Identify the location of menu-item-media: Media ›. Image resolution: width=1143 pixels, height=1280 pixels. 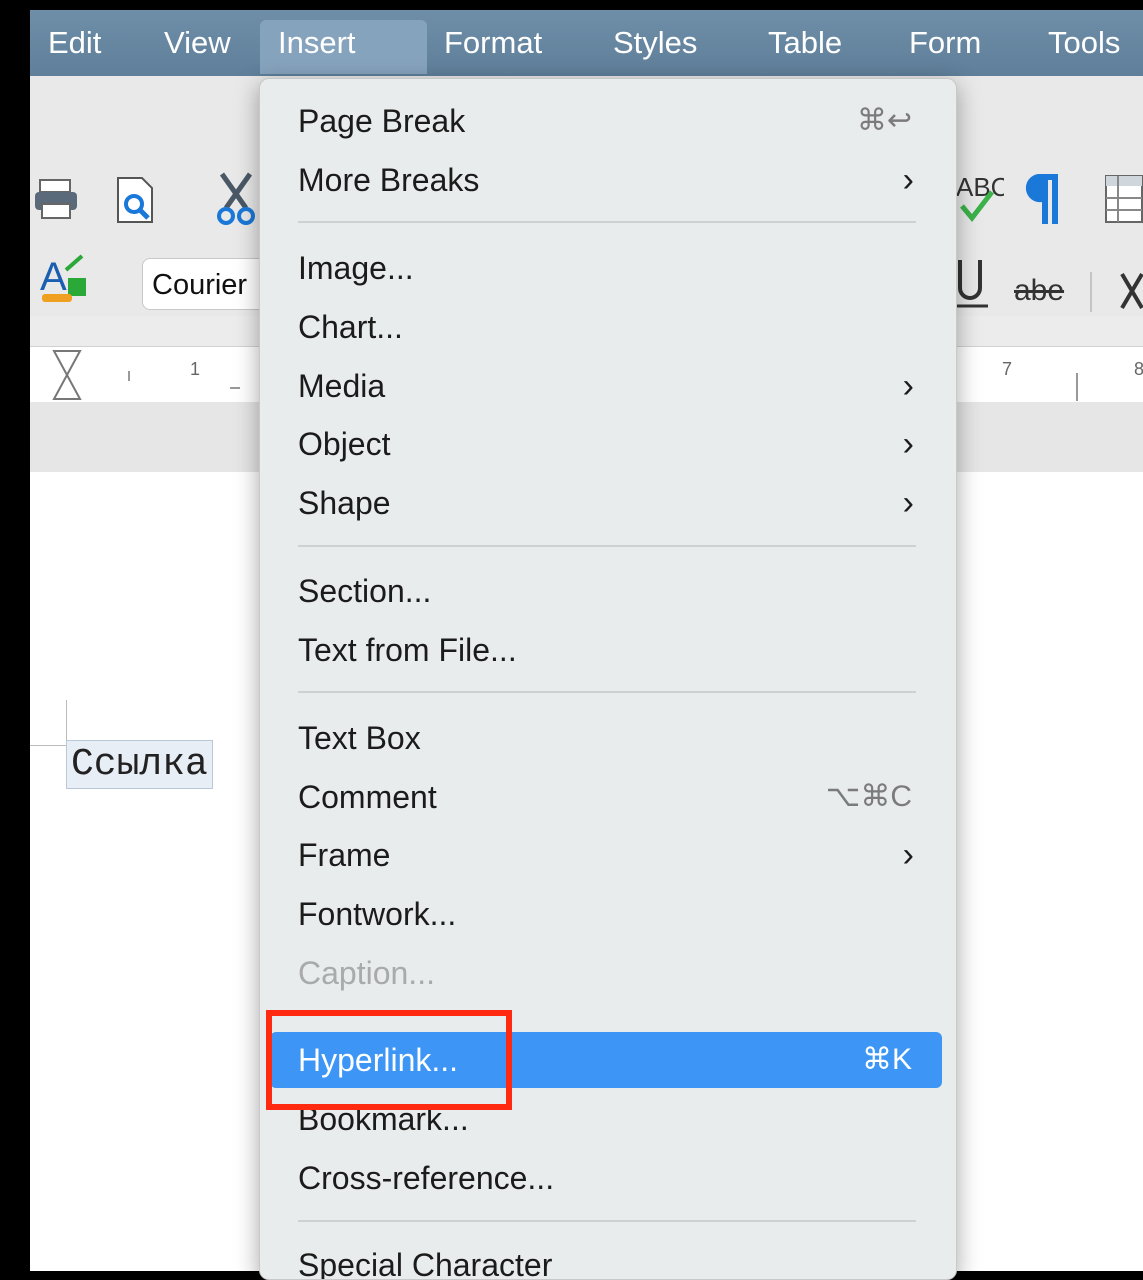
(606, 386).